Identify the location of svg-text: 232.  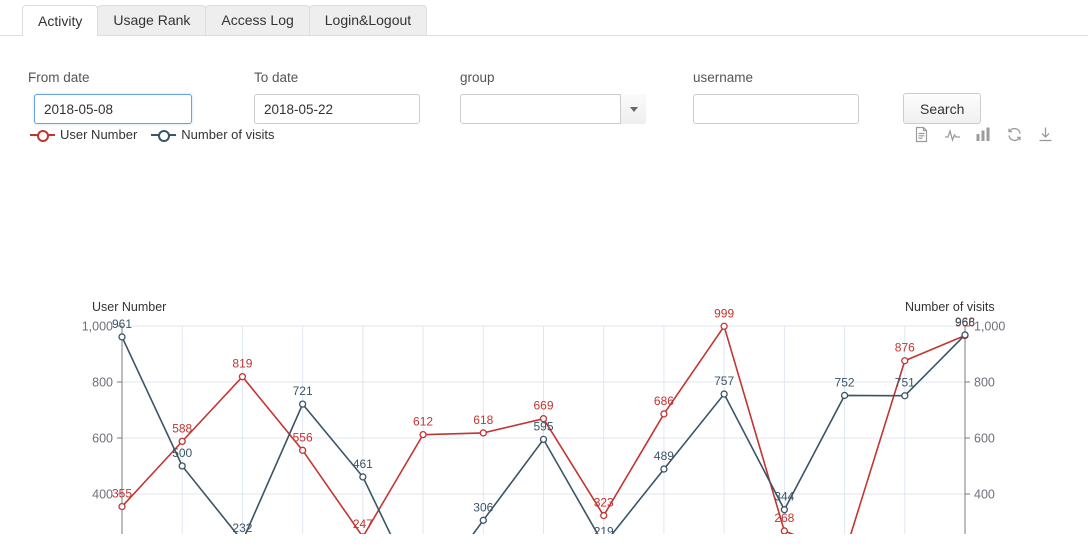
(242, 527).